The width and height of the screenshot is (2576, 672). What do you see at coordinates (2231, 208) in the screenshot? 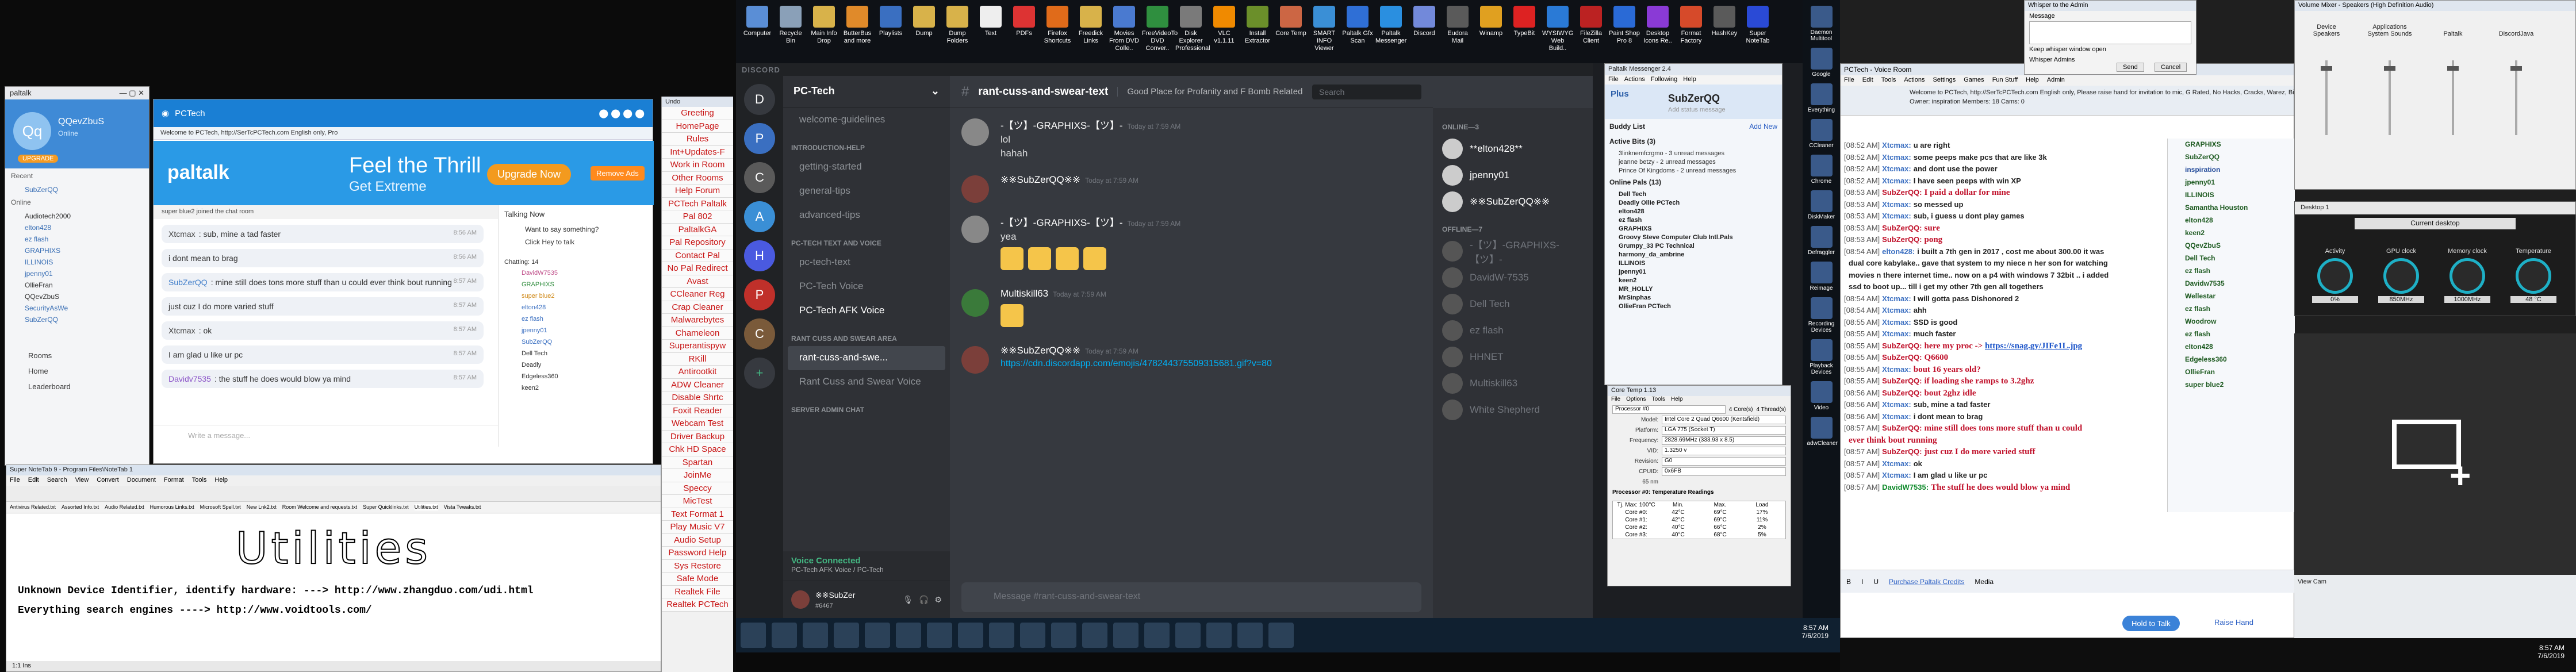
I see `room-user: Samantha Houston` at bounding box center [2231, 208].